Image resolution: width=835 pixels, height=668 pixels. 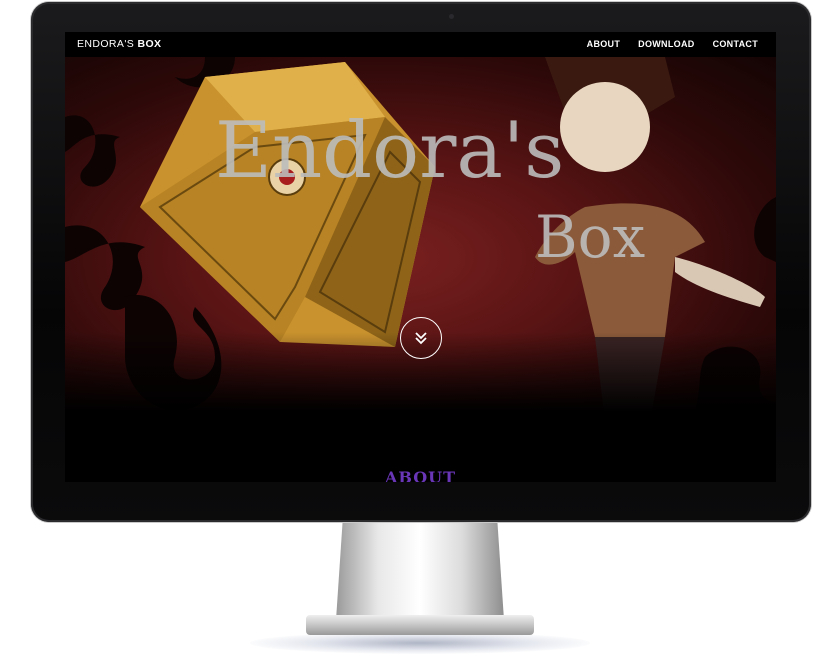 I want to click on nav-item-contact: CONTACT, so click(x=735, y=44).